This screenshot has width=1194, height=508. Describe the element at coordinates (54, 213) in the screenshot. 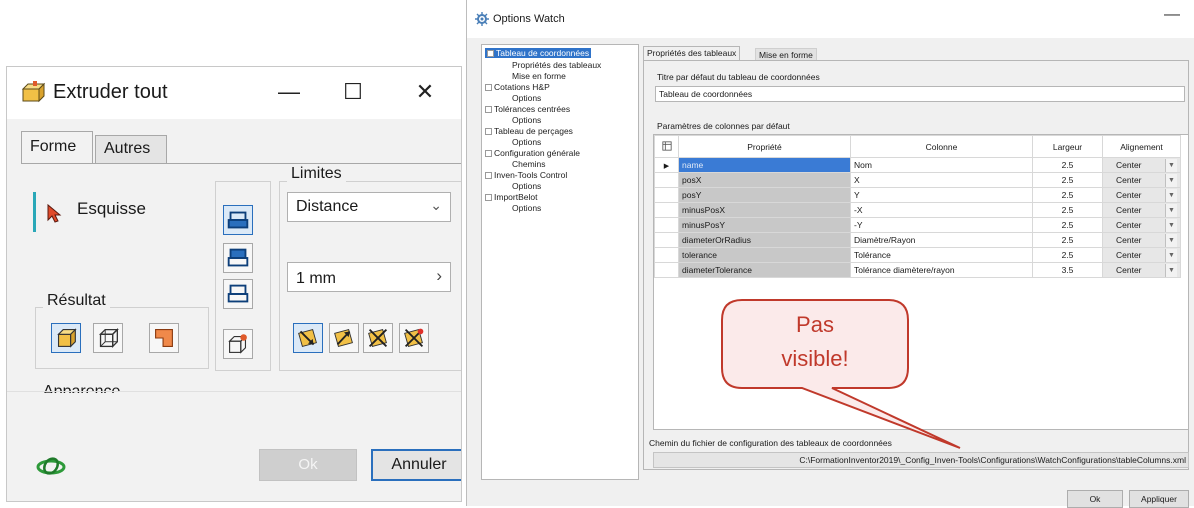

I see `select-arrow-icon` at that location.